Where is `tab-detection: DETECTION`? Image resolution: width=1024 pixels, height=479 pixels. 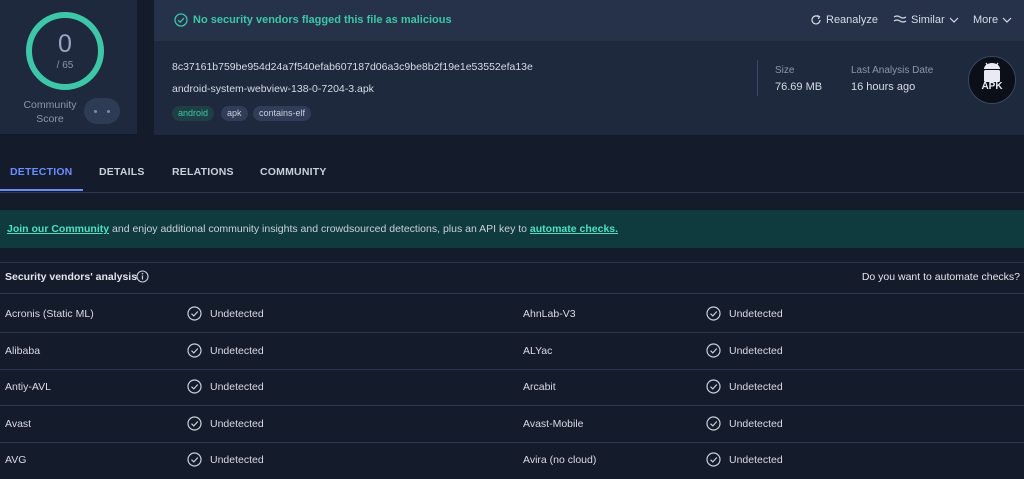
tab-detection: DETECTION is located at coordinates (41, 172).